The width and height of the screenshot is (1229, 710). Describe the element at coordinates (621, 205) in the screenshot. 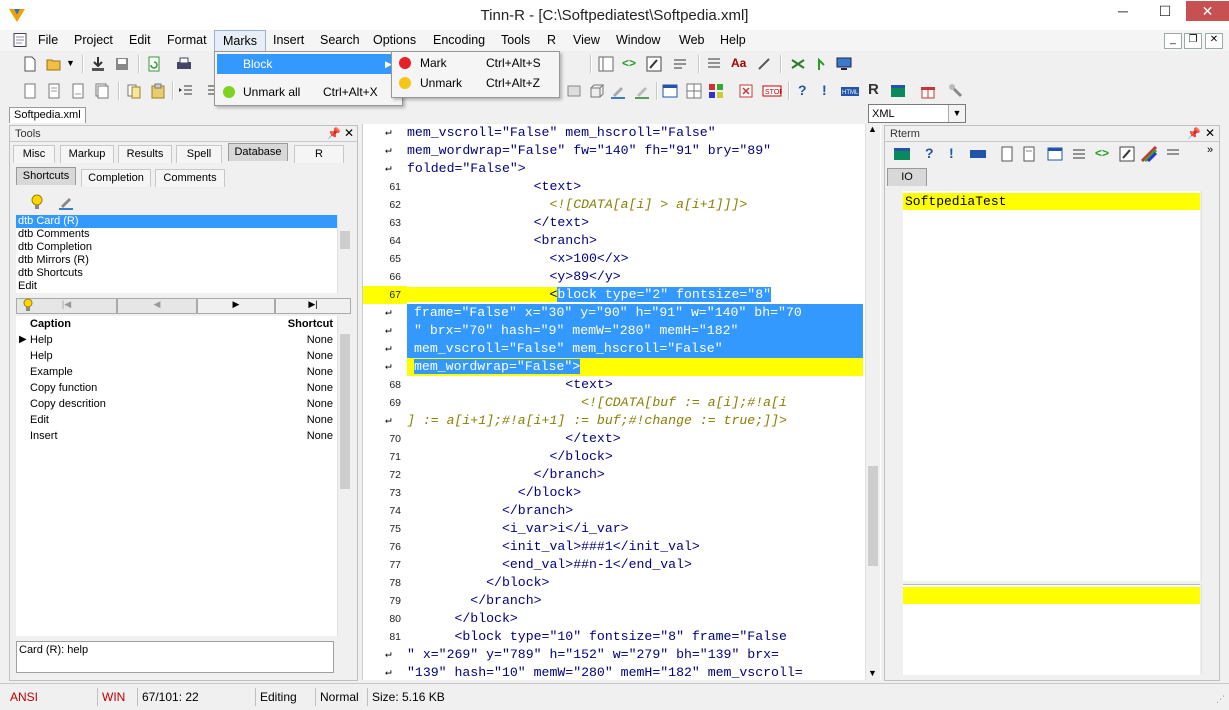

I see `code-line: 62 <![CDATA[a[i] > a[i+1]]]>` at that location.